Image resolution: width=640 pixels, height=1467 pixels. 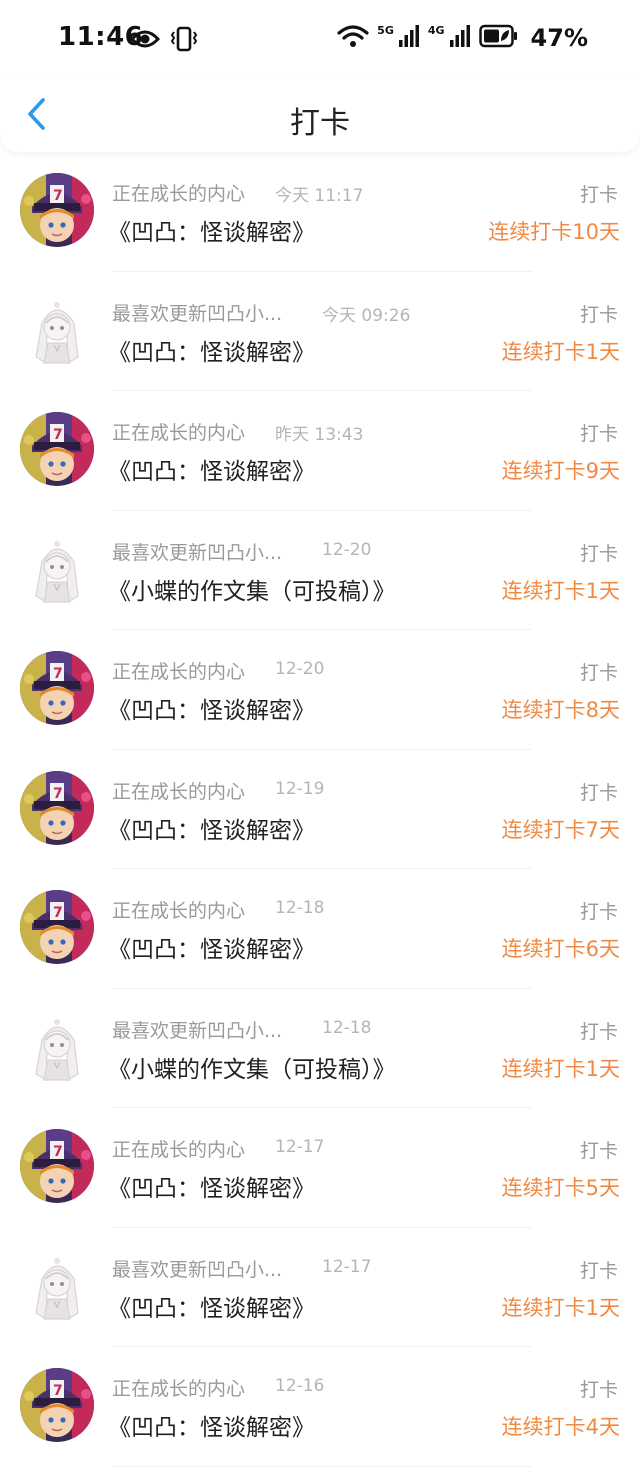 I want to click on status-right-icons: 5G 4G 47%, so click(x=462, y=38).